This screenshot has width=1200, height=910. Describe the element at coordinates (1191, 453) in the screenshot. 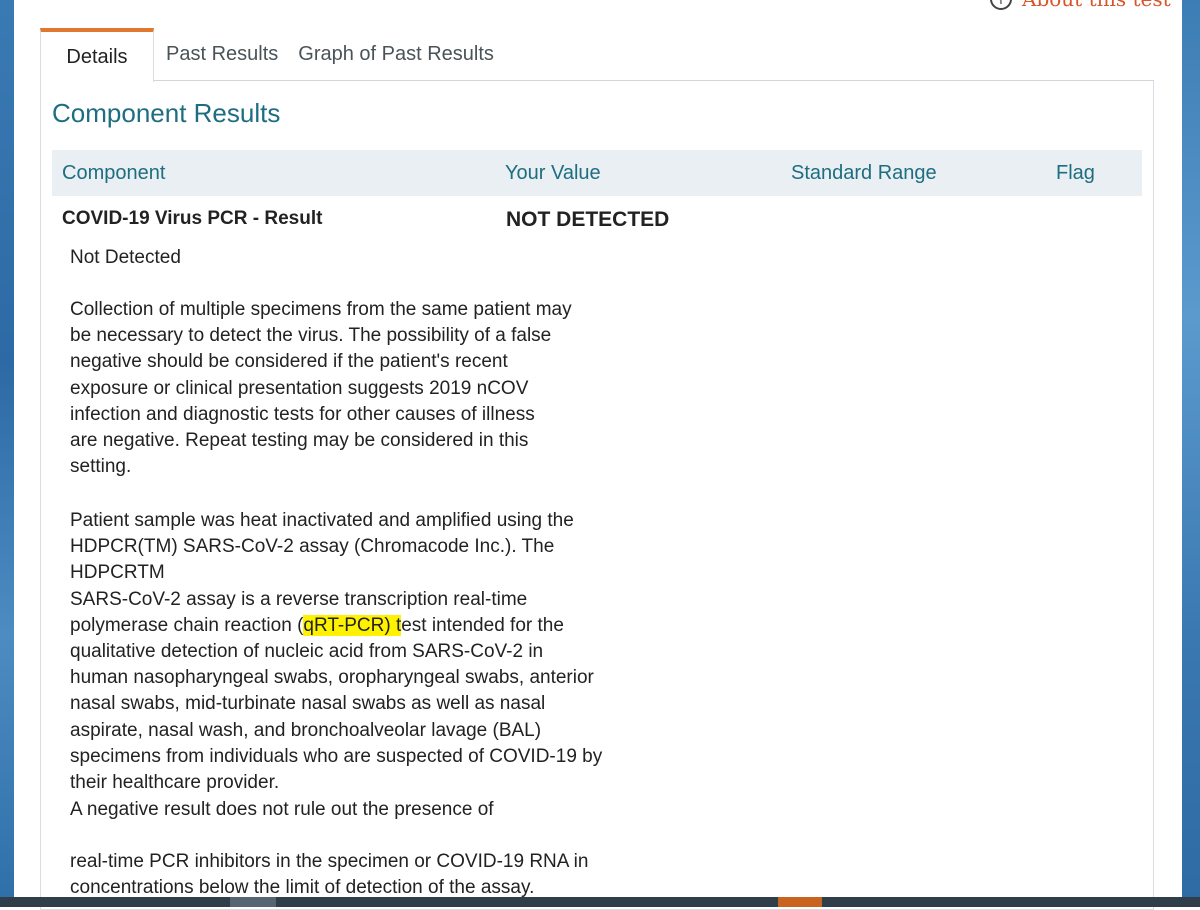

I see `background-edge-right` at that location.